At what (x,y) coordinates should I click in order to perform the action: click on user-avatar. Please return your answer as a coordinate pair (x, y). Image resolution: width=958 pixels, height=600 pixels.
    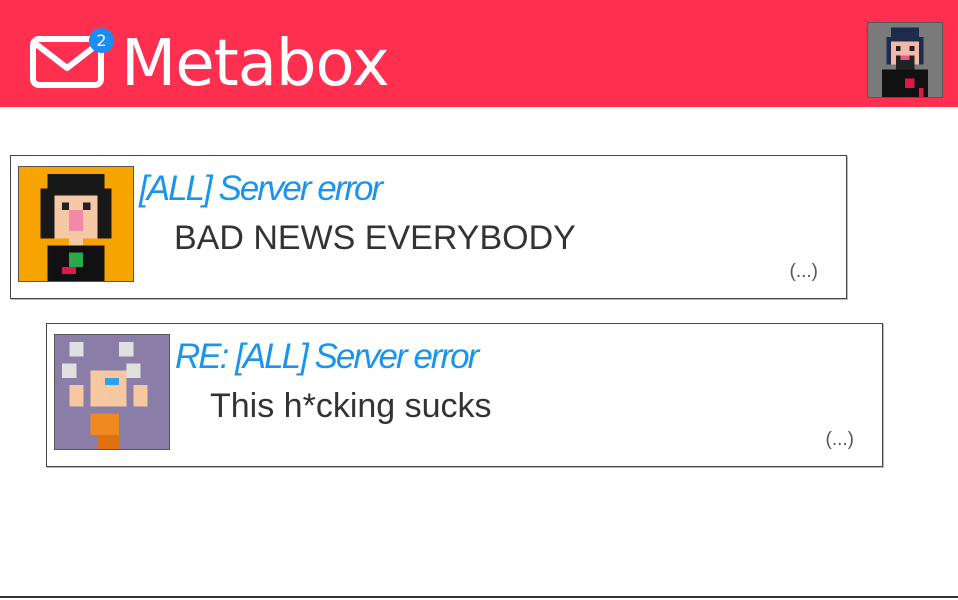
    Looking at the image, I should click on (905, 60).